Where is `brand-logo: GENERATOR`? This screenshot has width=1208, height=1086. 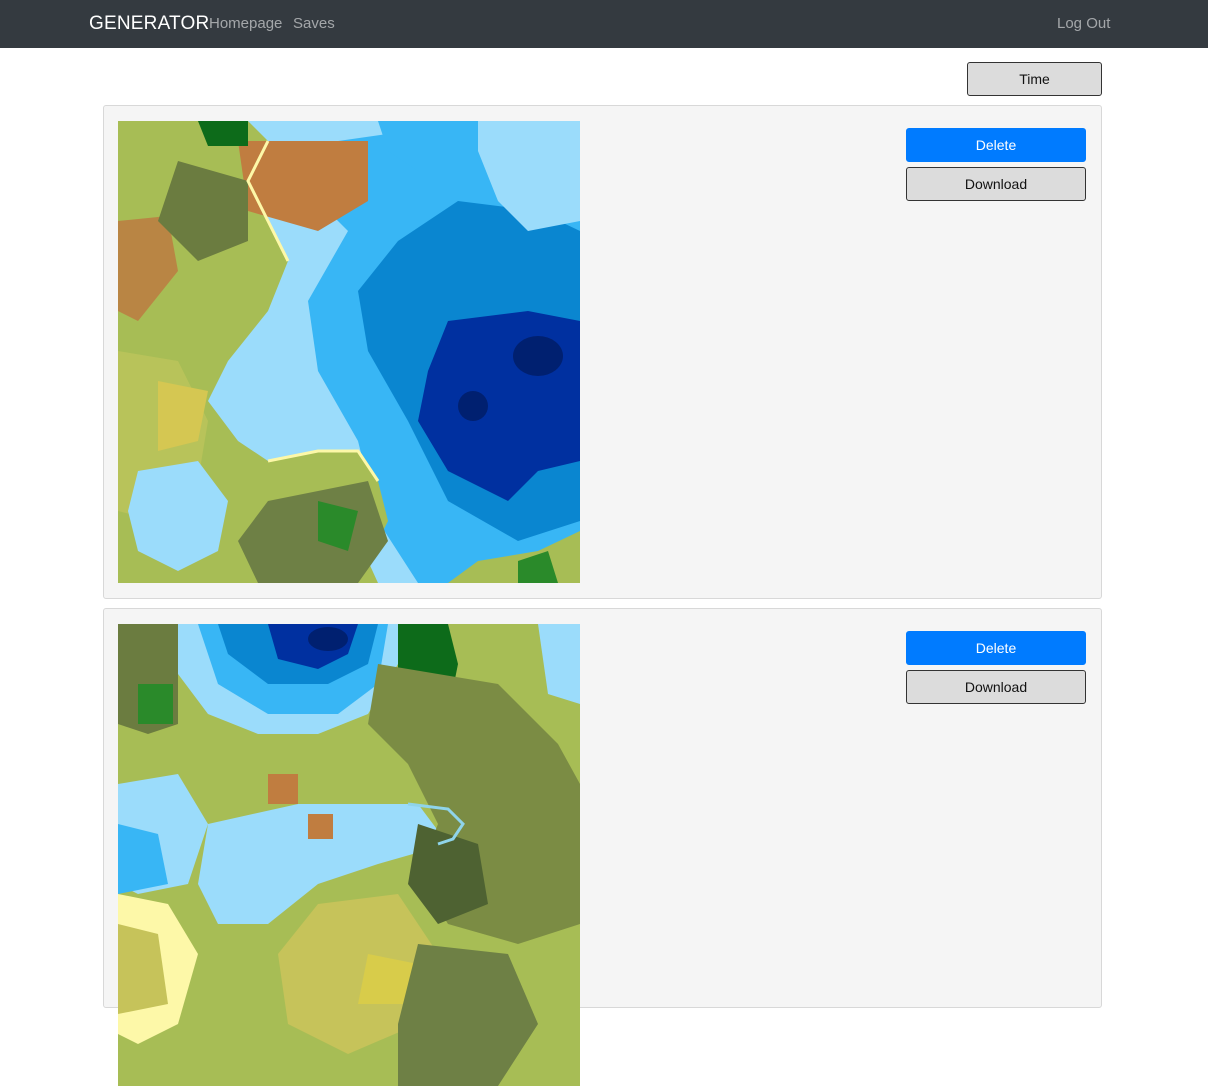 brand-logo: GENERATOR is located at coordinates (149, 24).